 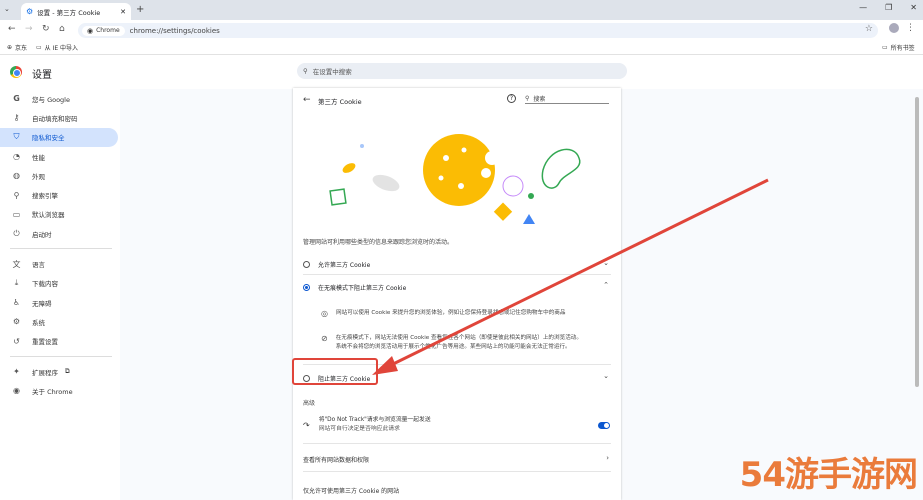 What do you see at coordinates (67, 371) in the screenshot?
I see `external-link-icon: ⧉` at bounding box center [67, 371].